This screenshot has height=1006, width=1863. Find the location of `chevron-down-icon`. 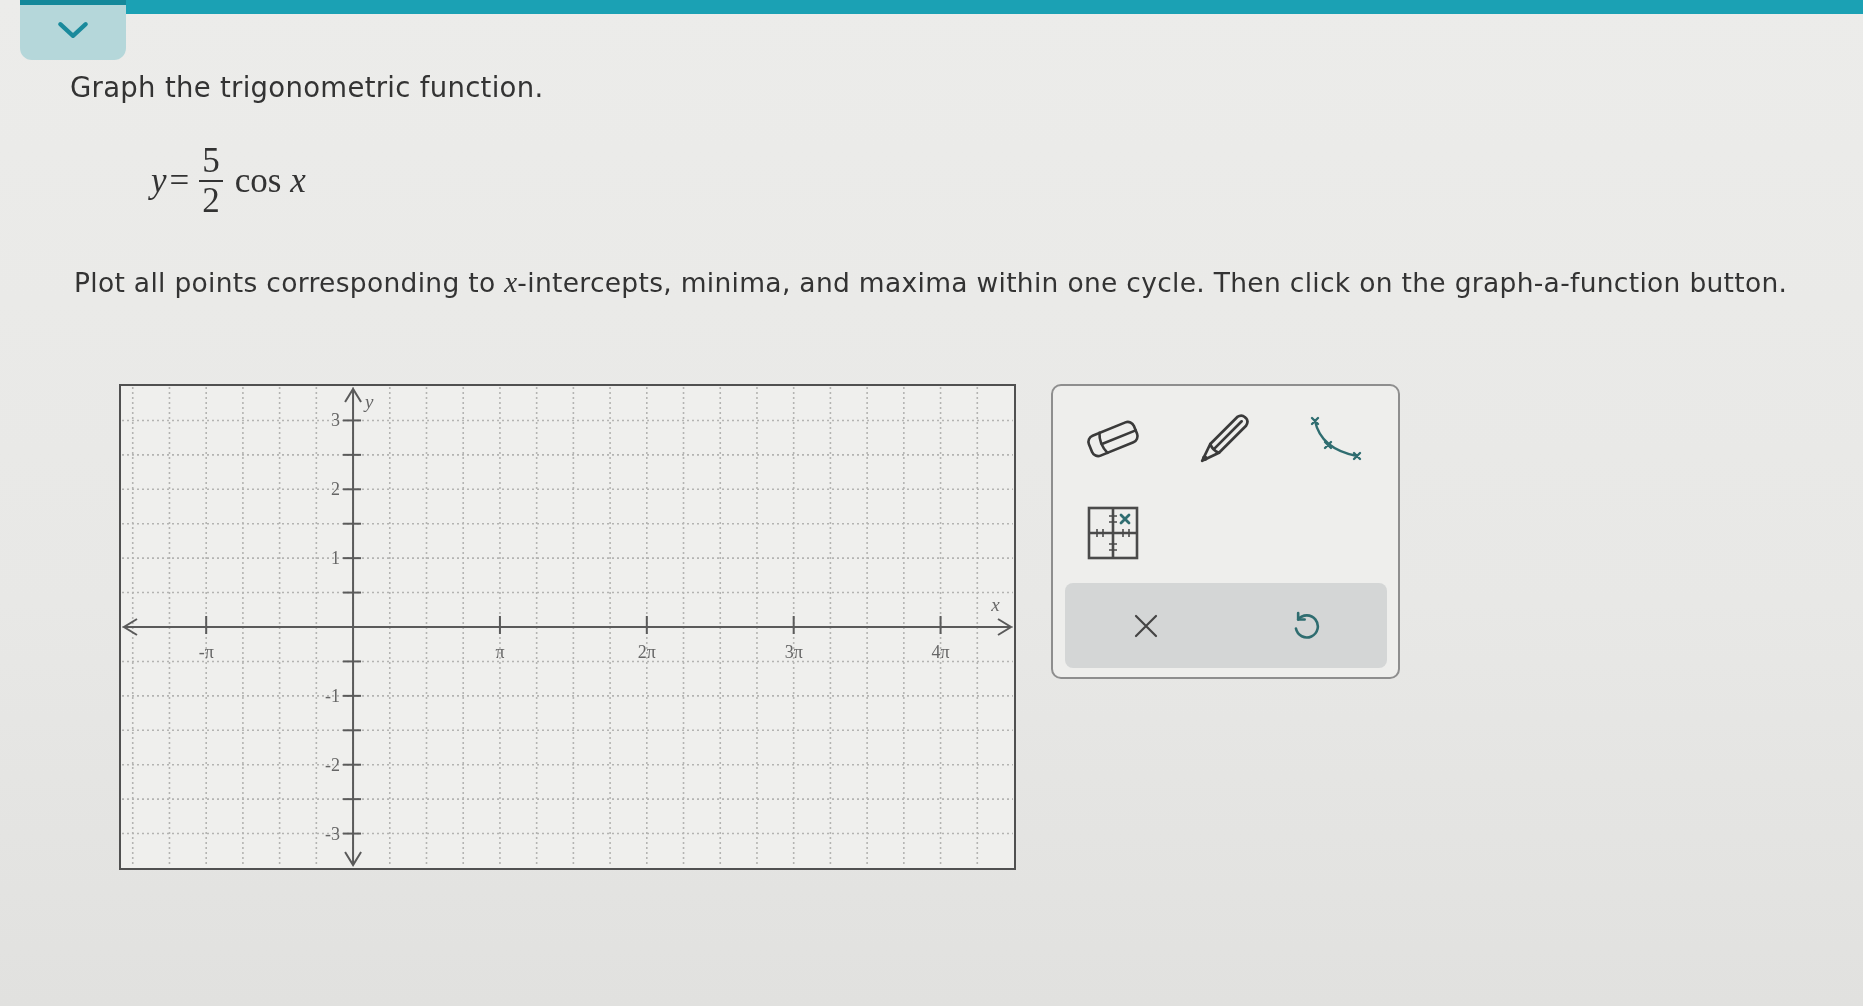

chevron-down-icon is located at coordinates (73, 29).